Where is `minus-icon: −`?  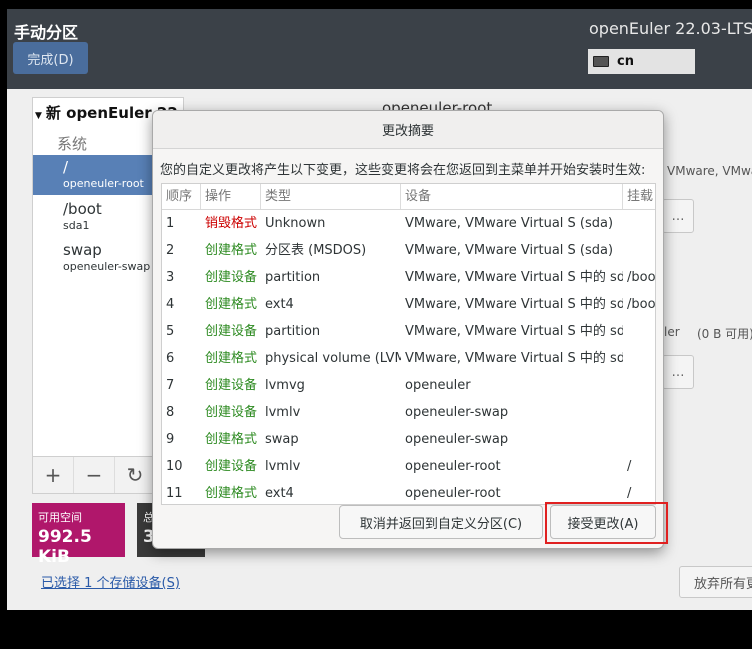
minus-icon: − is located at coordinates (94, 475).